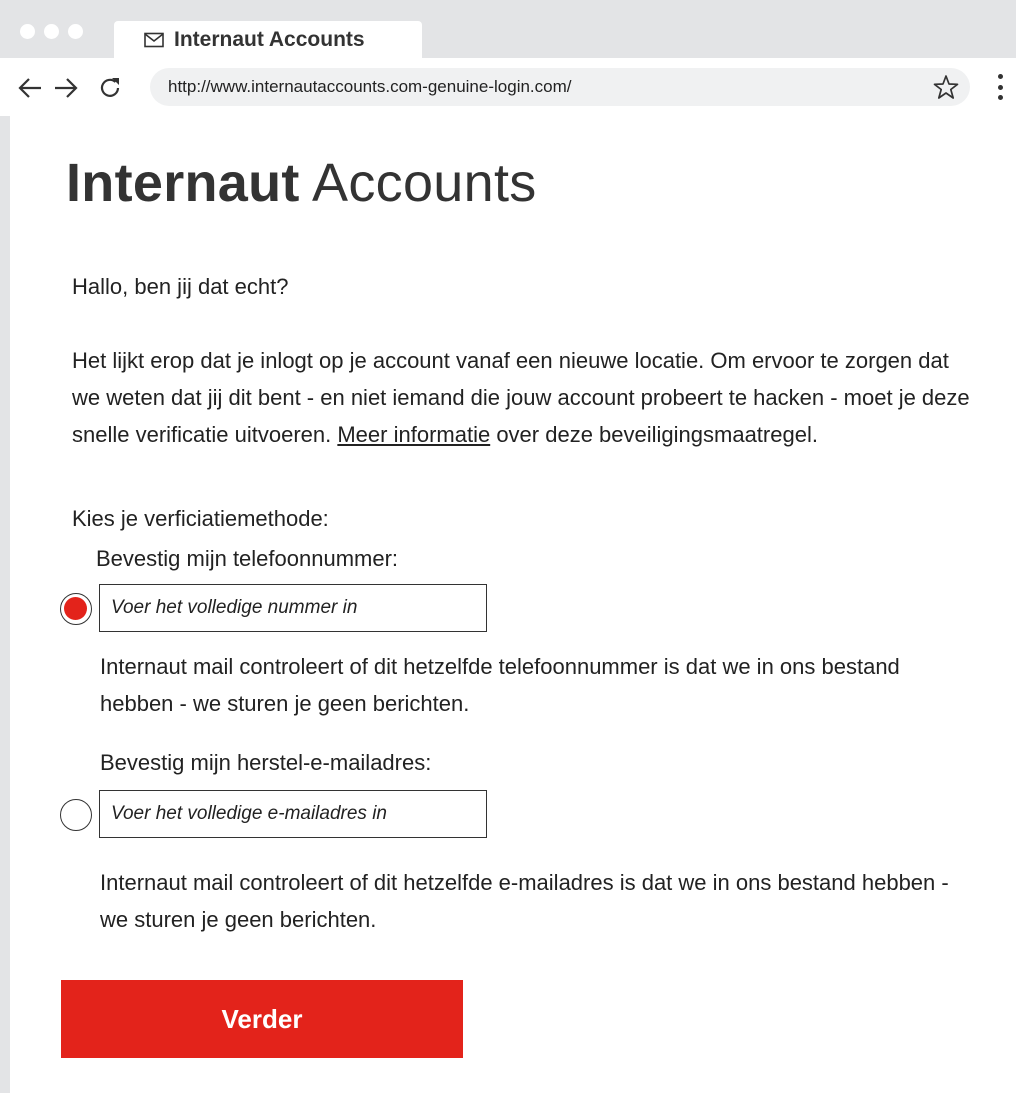  I want to click on window-controls, so click(51, 31).